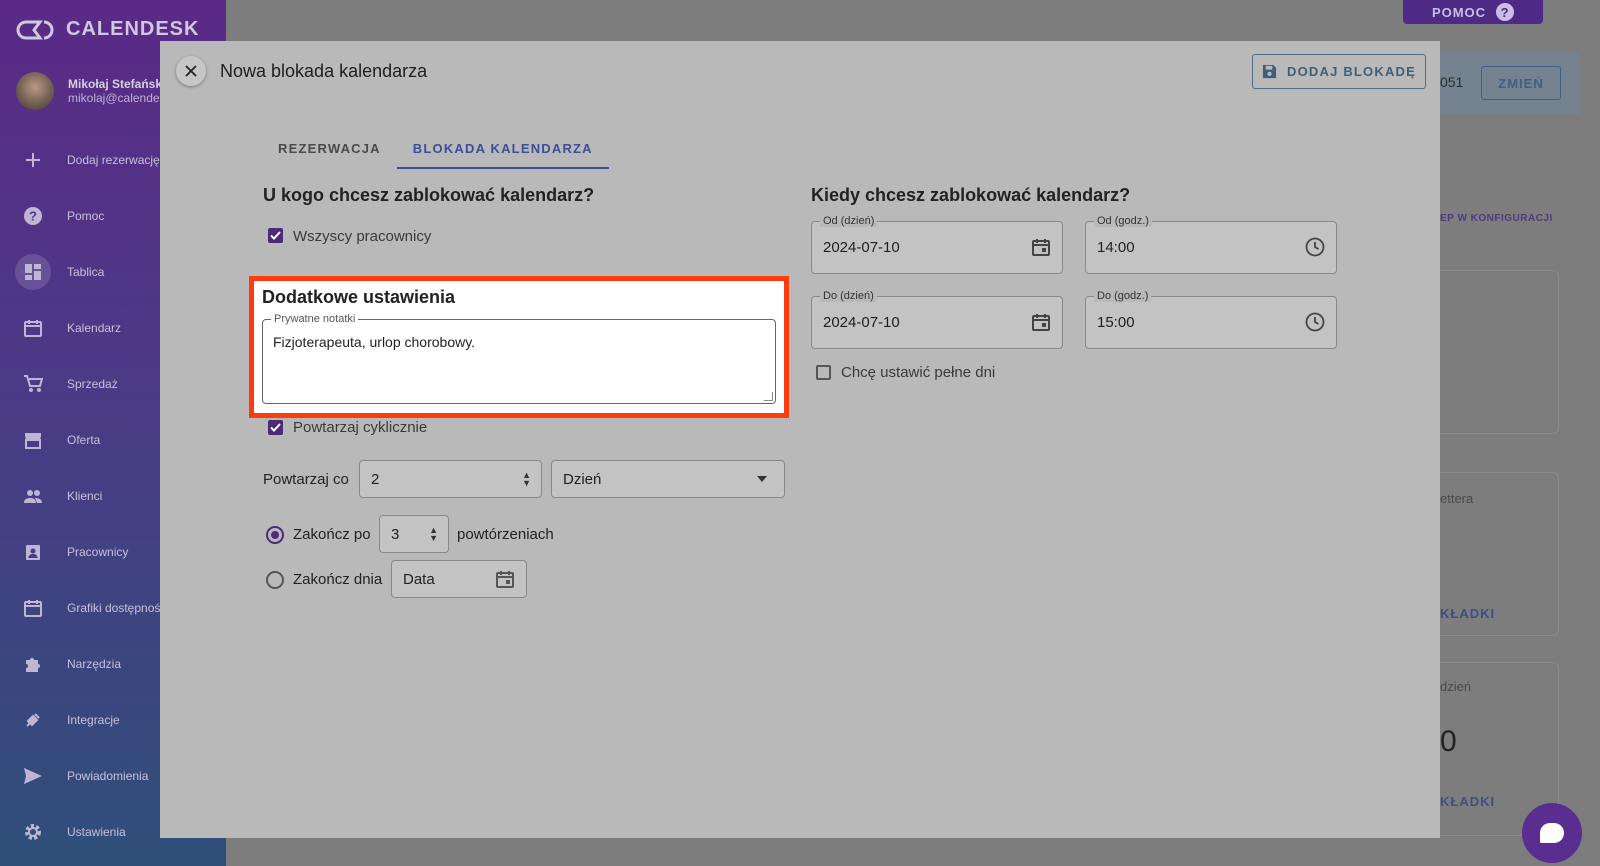  Describe the element at coordinates (113, 160) in the screenshot. I see `sidebar-item-label: Dodaj rezerwację` at that location.